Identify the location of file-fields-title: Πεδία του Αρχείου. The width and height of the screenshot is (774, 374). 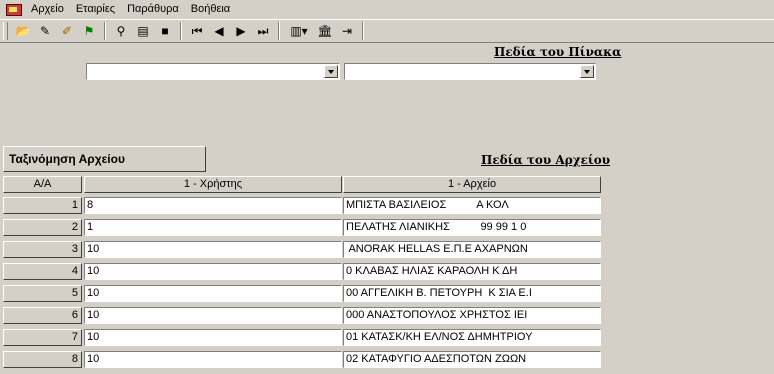
(546, 160).